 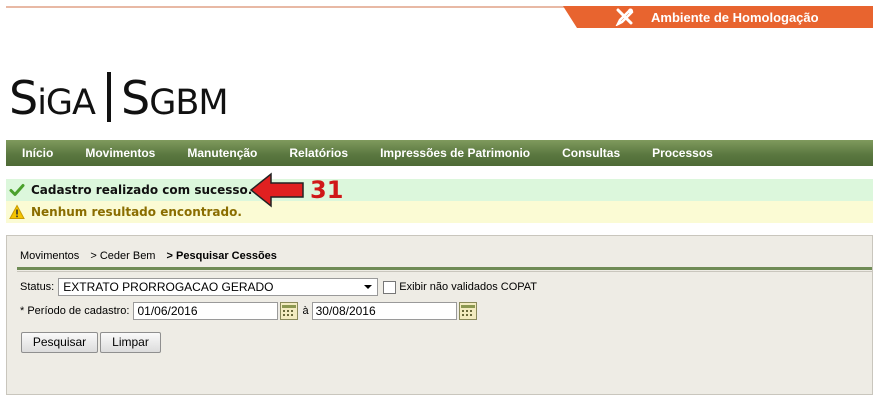 What do you see at coordinates (17, 190) in the screenshot?
I see `check-icon` at bounding box center [17, 190].